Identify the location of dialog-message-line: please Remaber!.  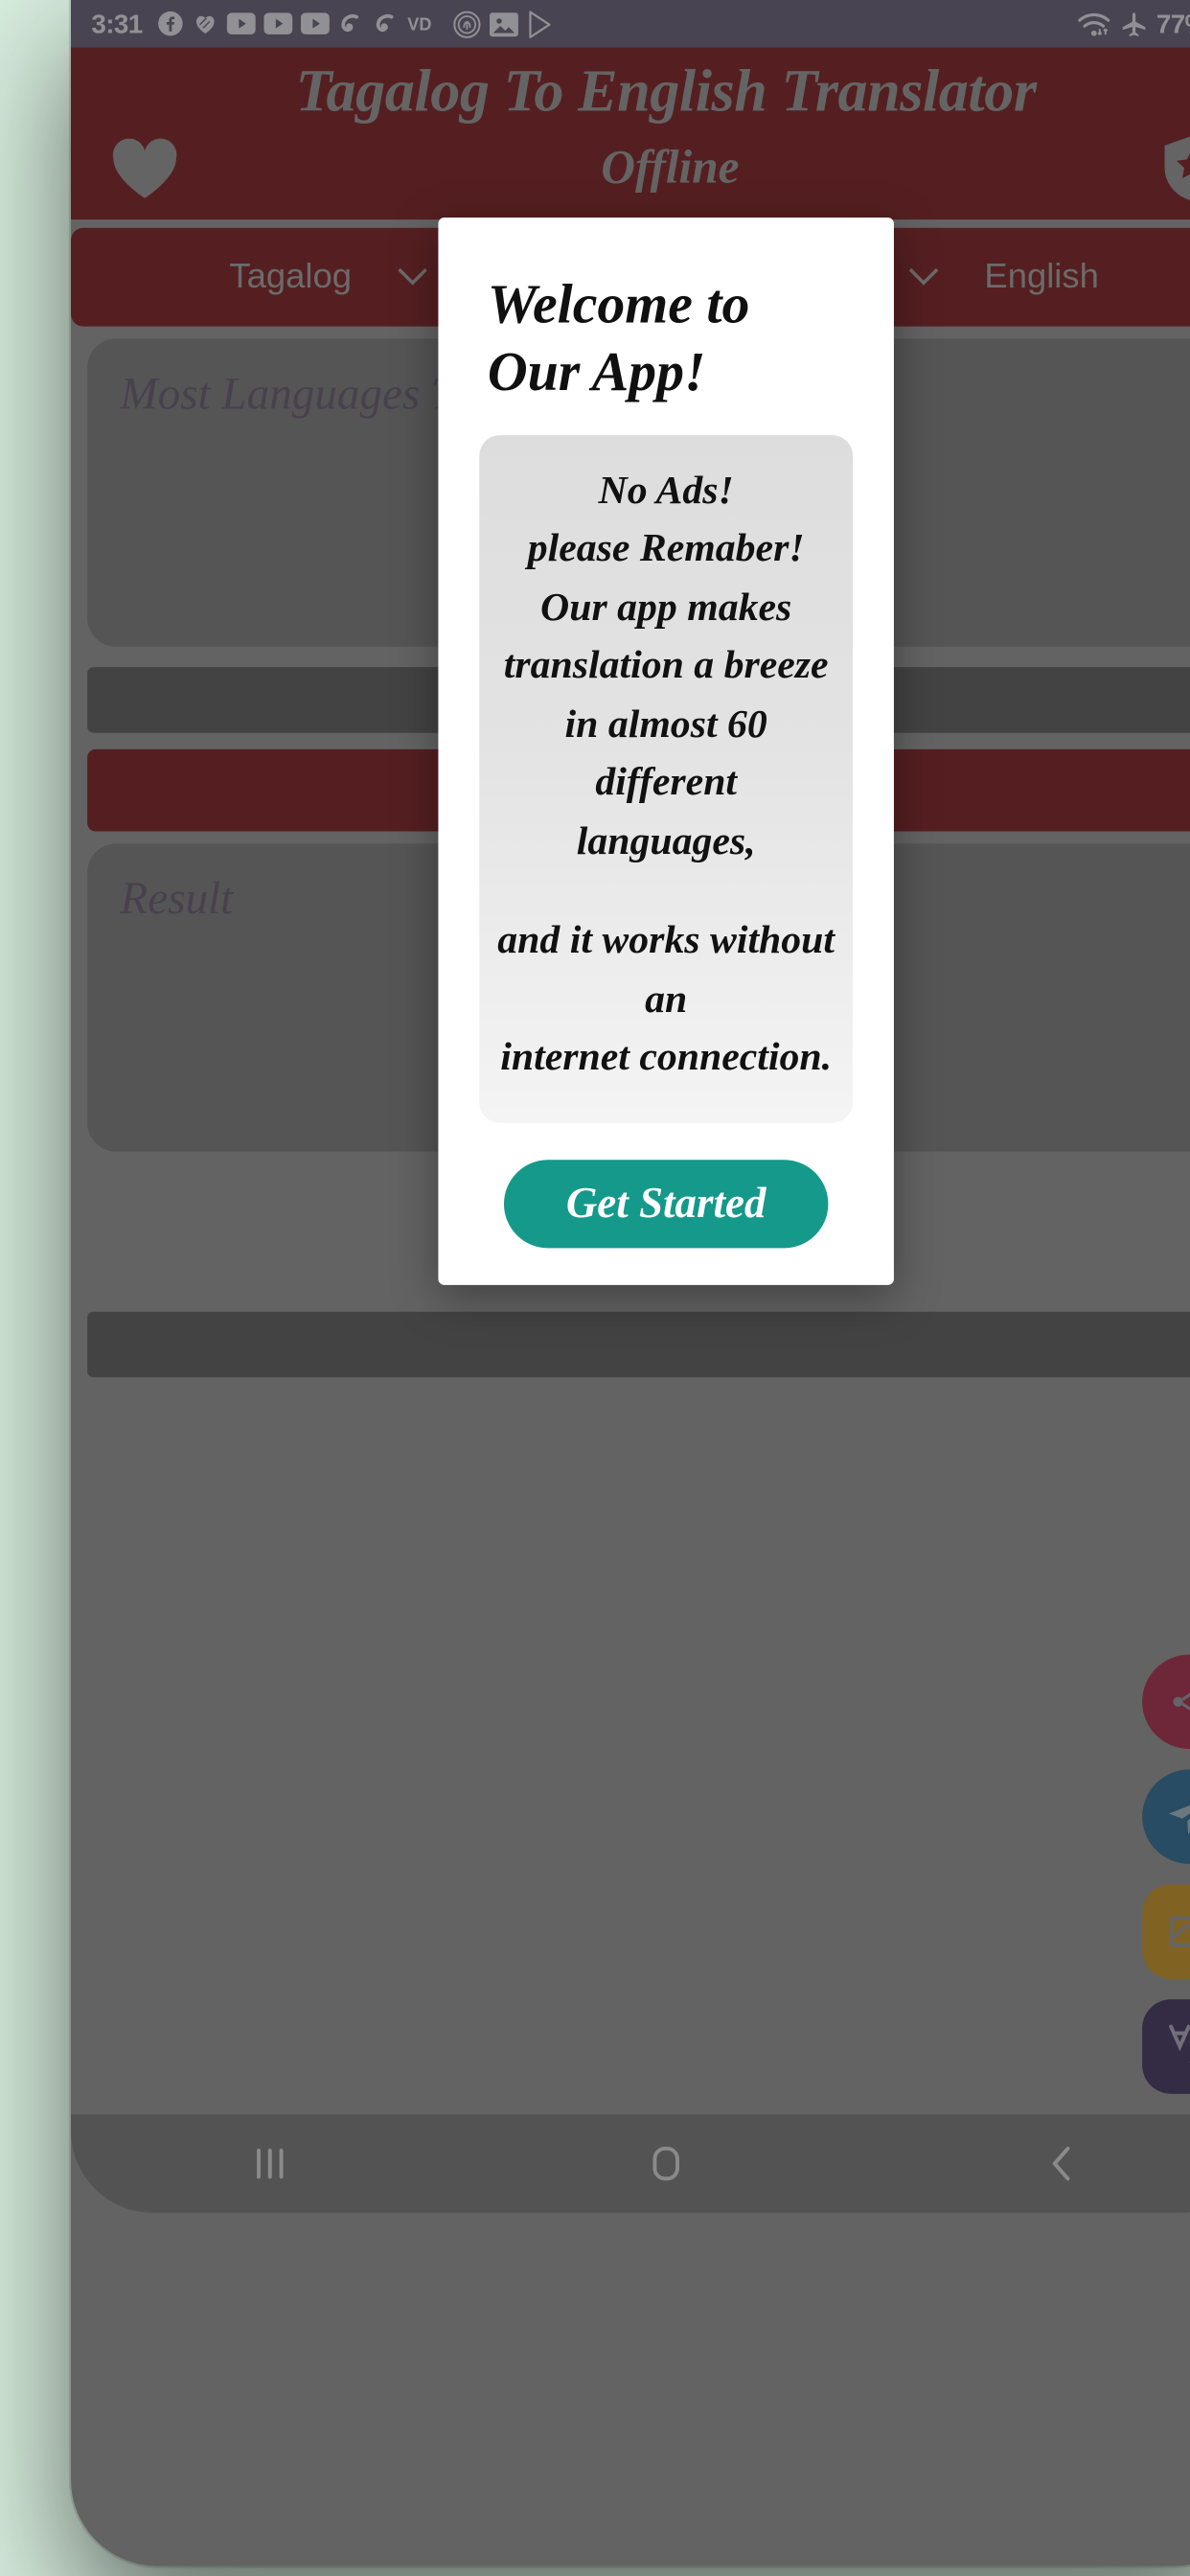
(666, 550).